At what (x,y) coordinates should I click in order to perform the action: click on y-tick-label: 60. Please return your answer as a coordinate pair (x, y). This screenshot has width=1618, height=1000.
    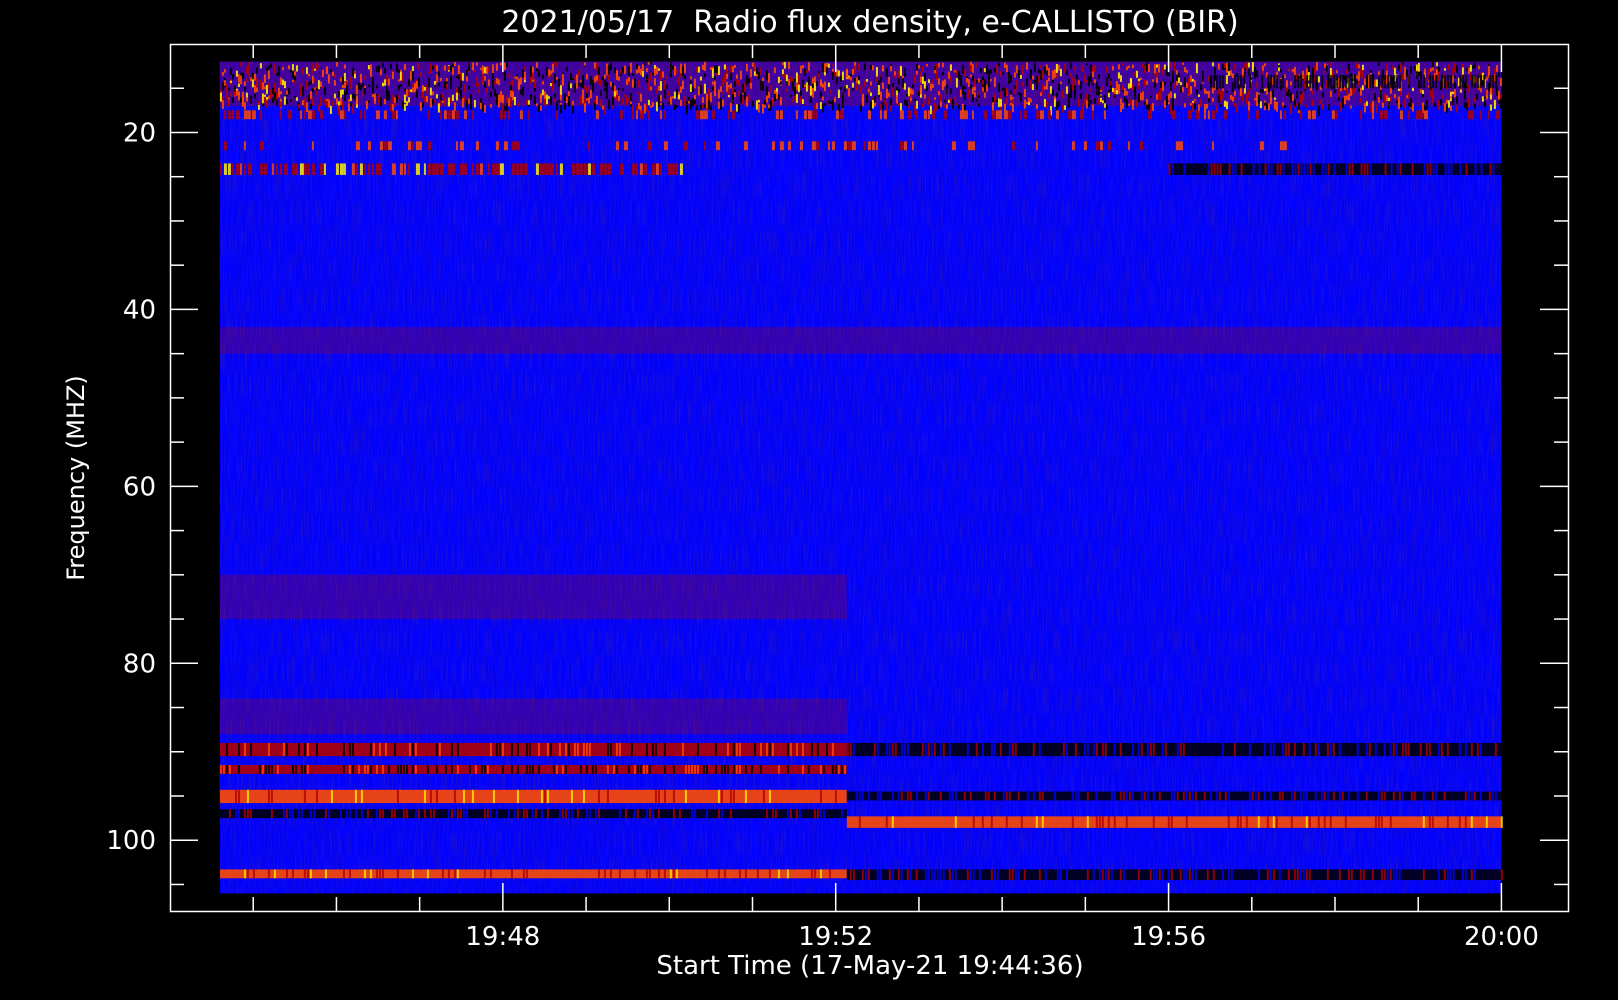
    Looking at the image, I should click on (139, 487).